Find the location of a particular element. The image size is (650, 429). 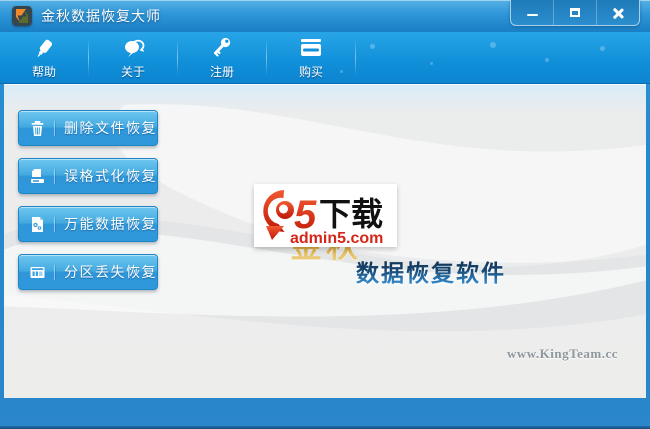

toolbar-divider is located at coordinates (355, 57).